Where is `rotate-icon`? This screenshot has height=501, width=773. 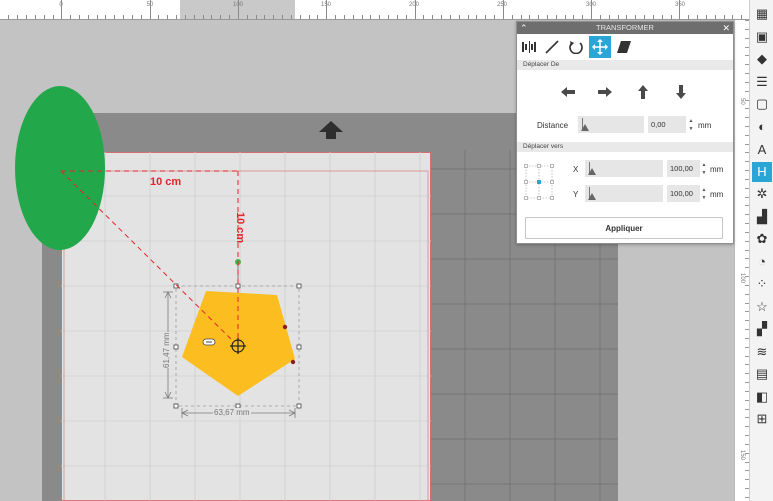 rotate-icon is located at coordinates (576, 47).